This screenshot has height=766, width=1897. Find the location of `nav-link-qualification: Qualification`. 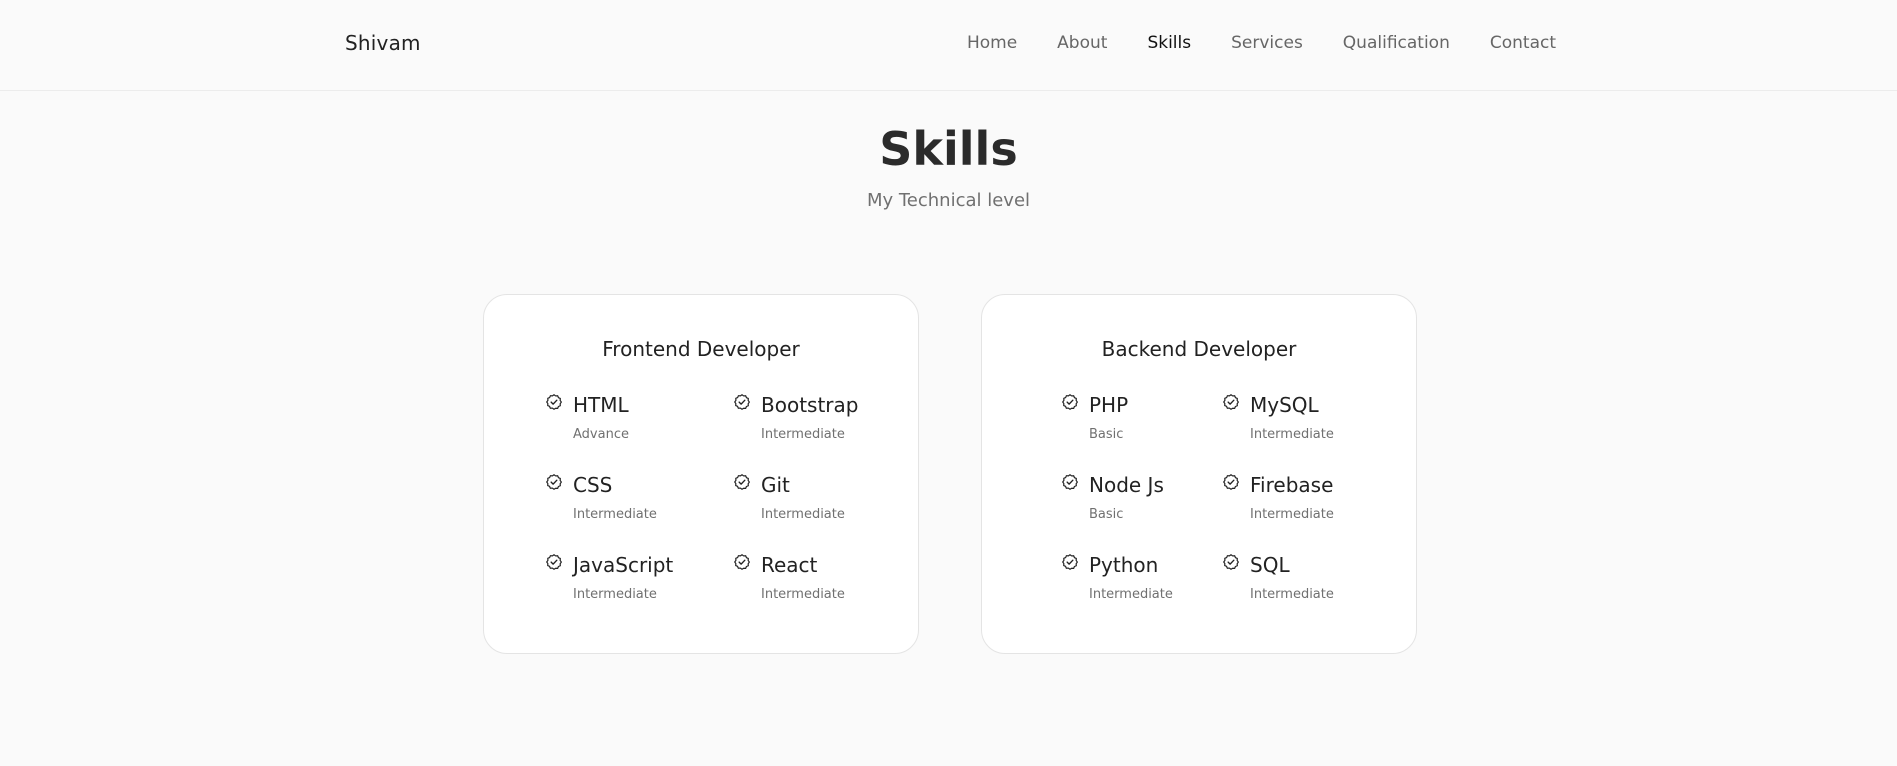

nav-link-qualification: Qualification is located at coordinates (1396, 43).